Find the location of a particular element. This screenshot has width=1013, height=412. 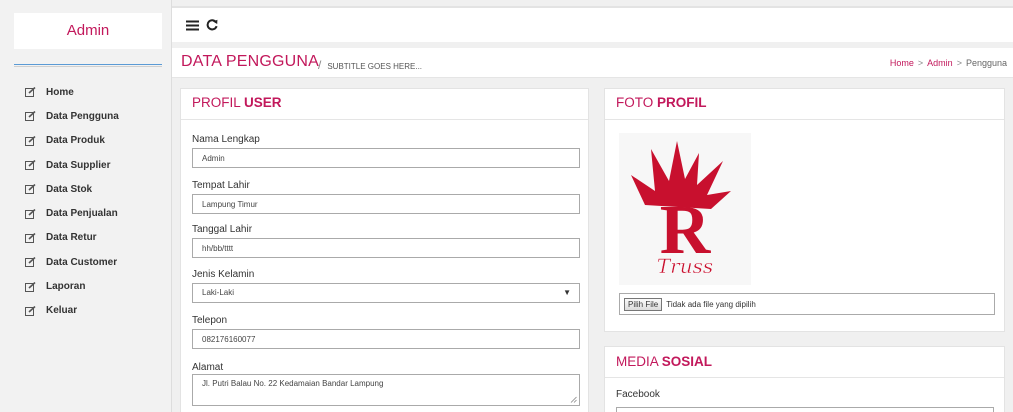

sidebar-divider is located at coordinates (88, 65).